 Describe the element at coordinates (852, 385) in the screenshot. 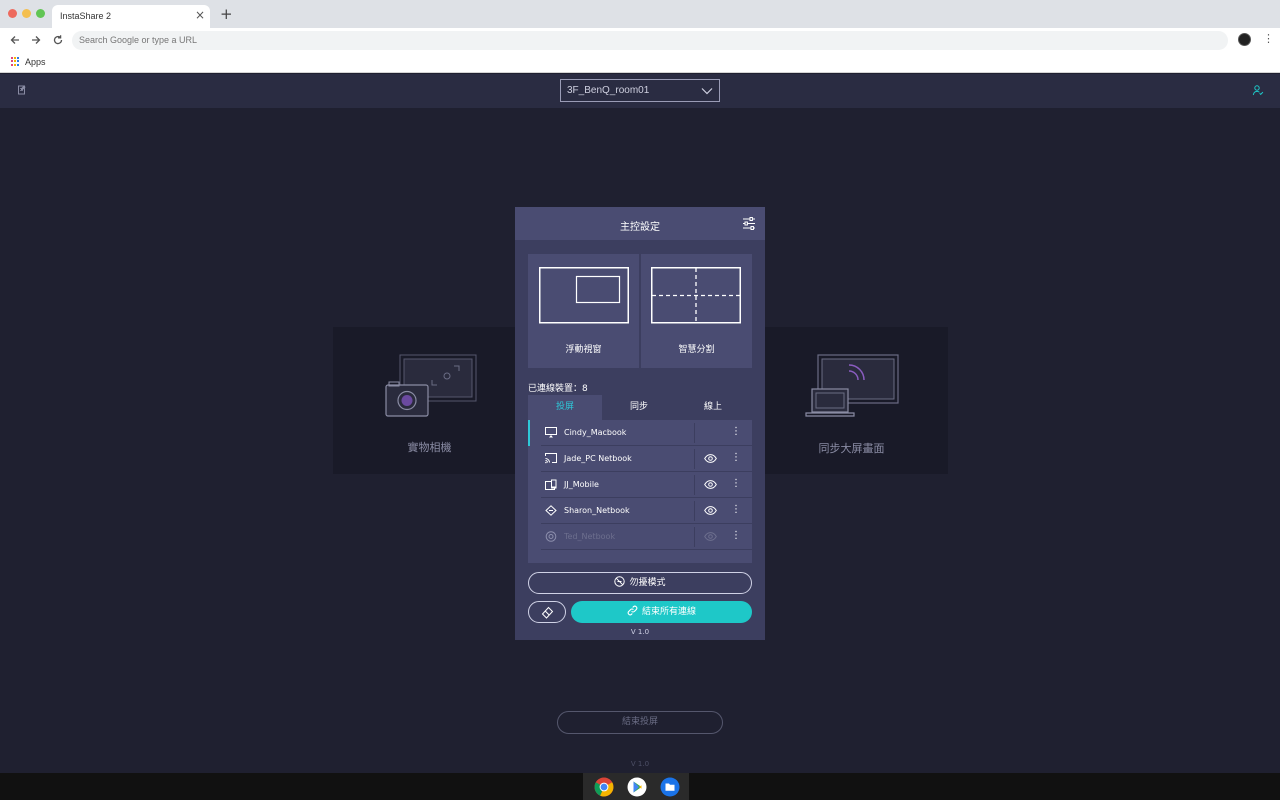

I see `sync-screen-icon` at that location.